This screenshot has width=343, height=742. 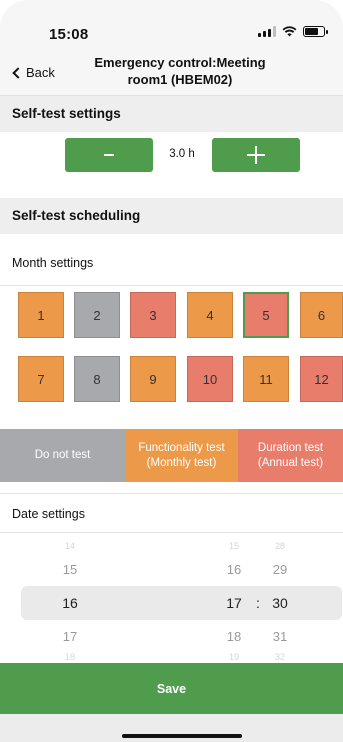 What do you see at coordinates (181, 455) in the screenshot?
I see `legend-functionality-test: Functionality test (Monthly test)` at bounding box center [181, 455].